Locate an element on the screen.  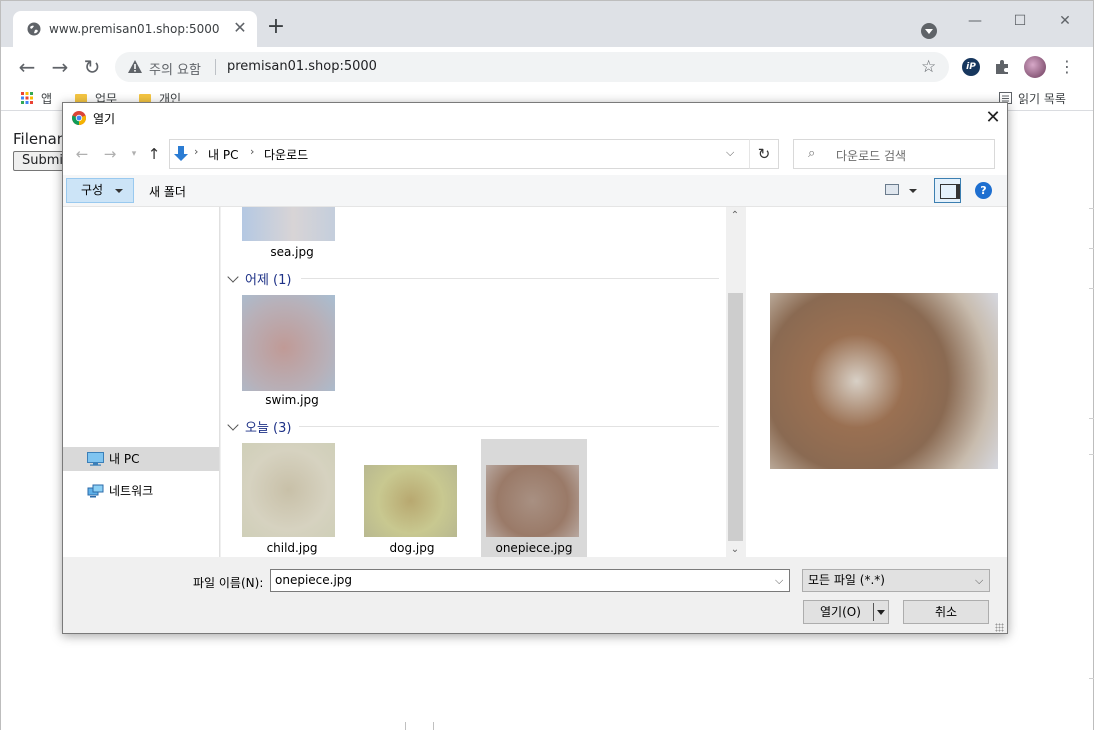
dialog-refresh-button: ↻ is located at coordinates (764, 154).